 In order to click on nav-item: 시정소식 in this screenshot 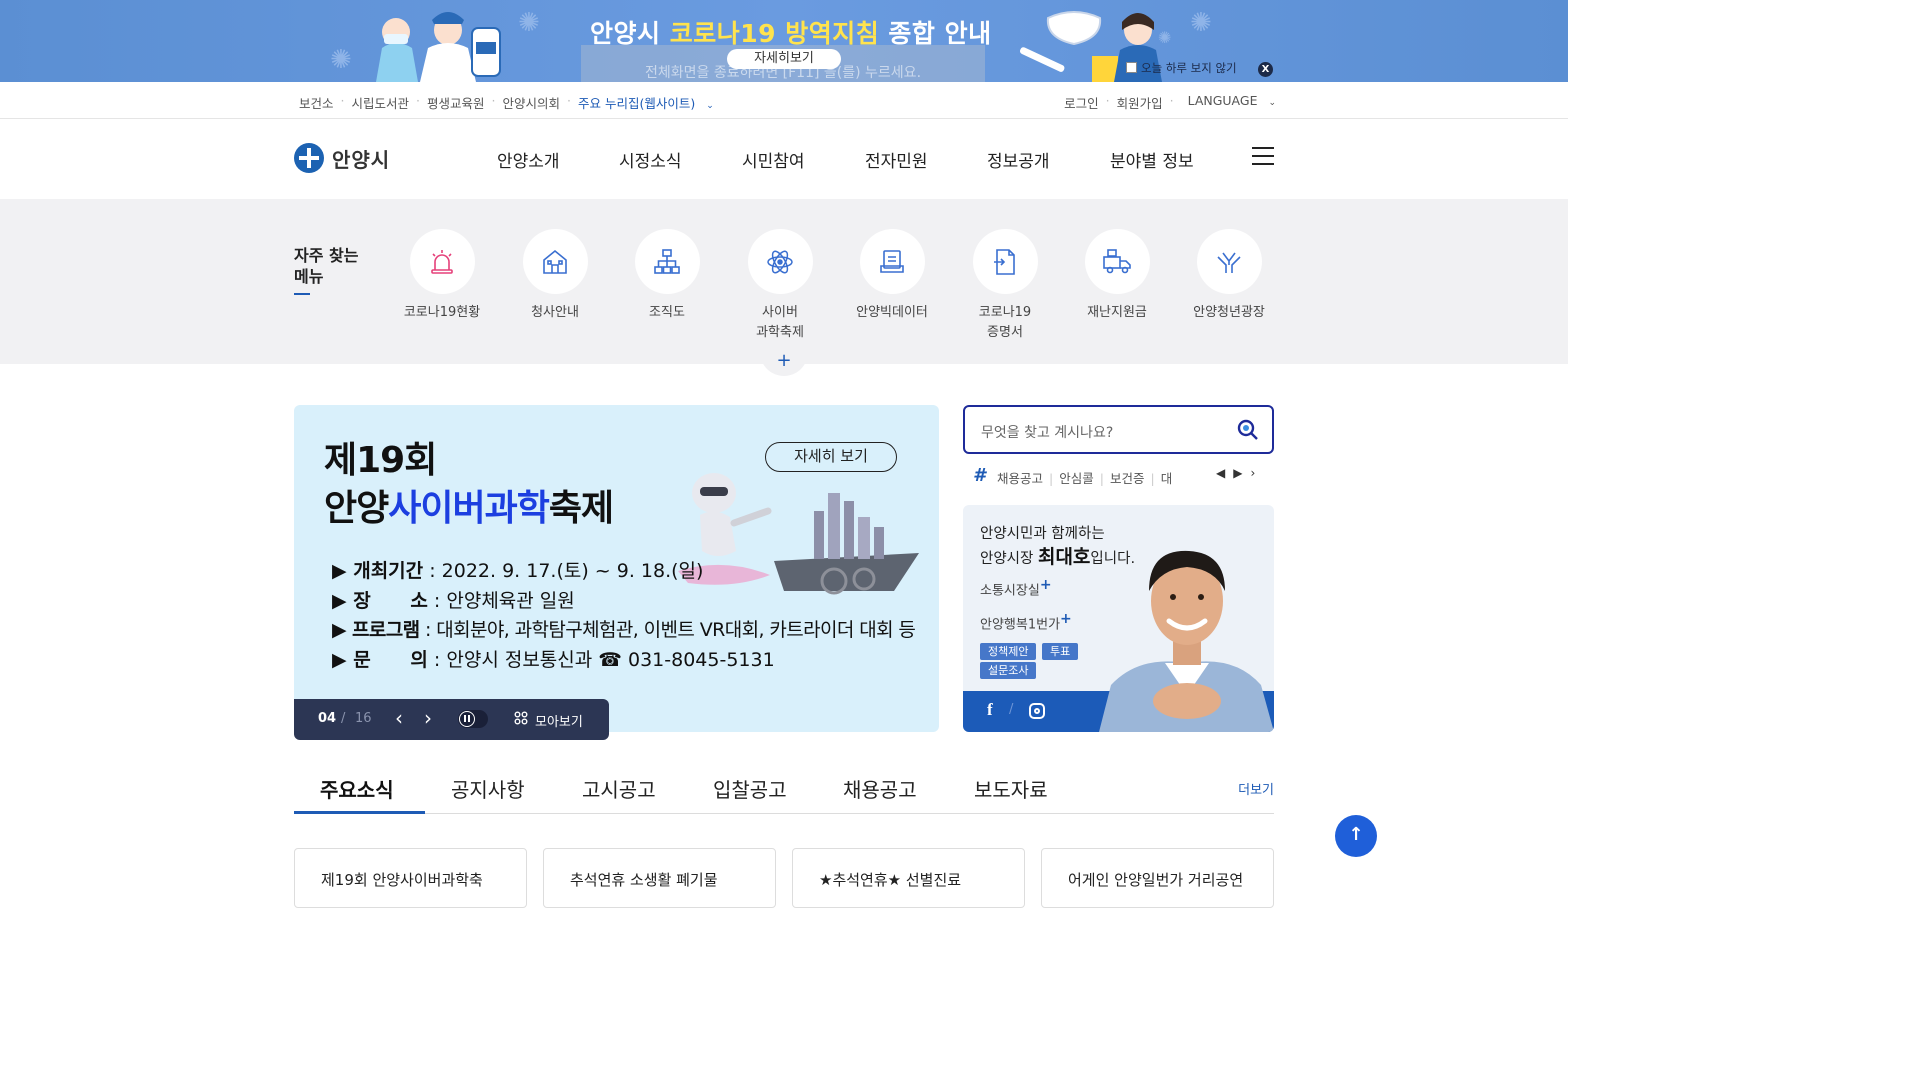, I will do `click(650, 159)`.